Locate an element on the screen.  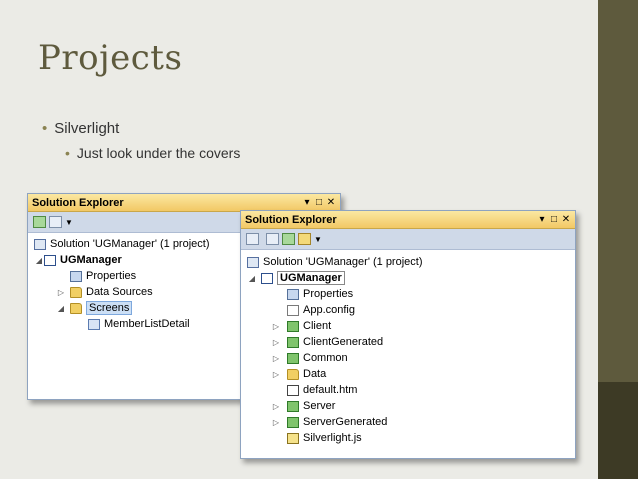
tree-item-silverlight-js: Silverlight.js is located at coordinates (408, 438).